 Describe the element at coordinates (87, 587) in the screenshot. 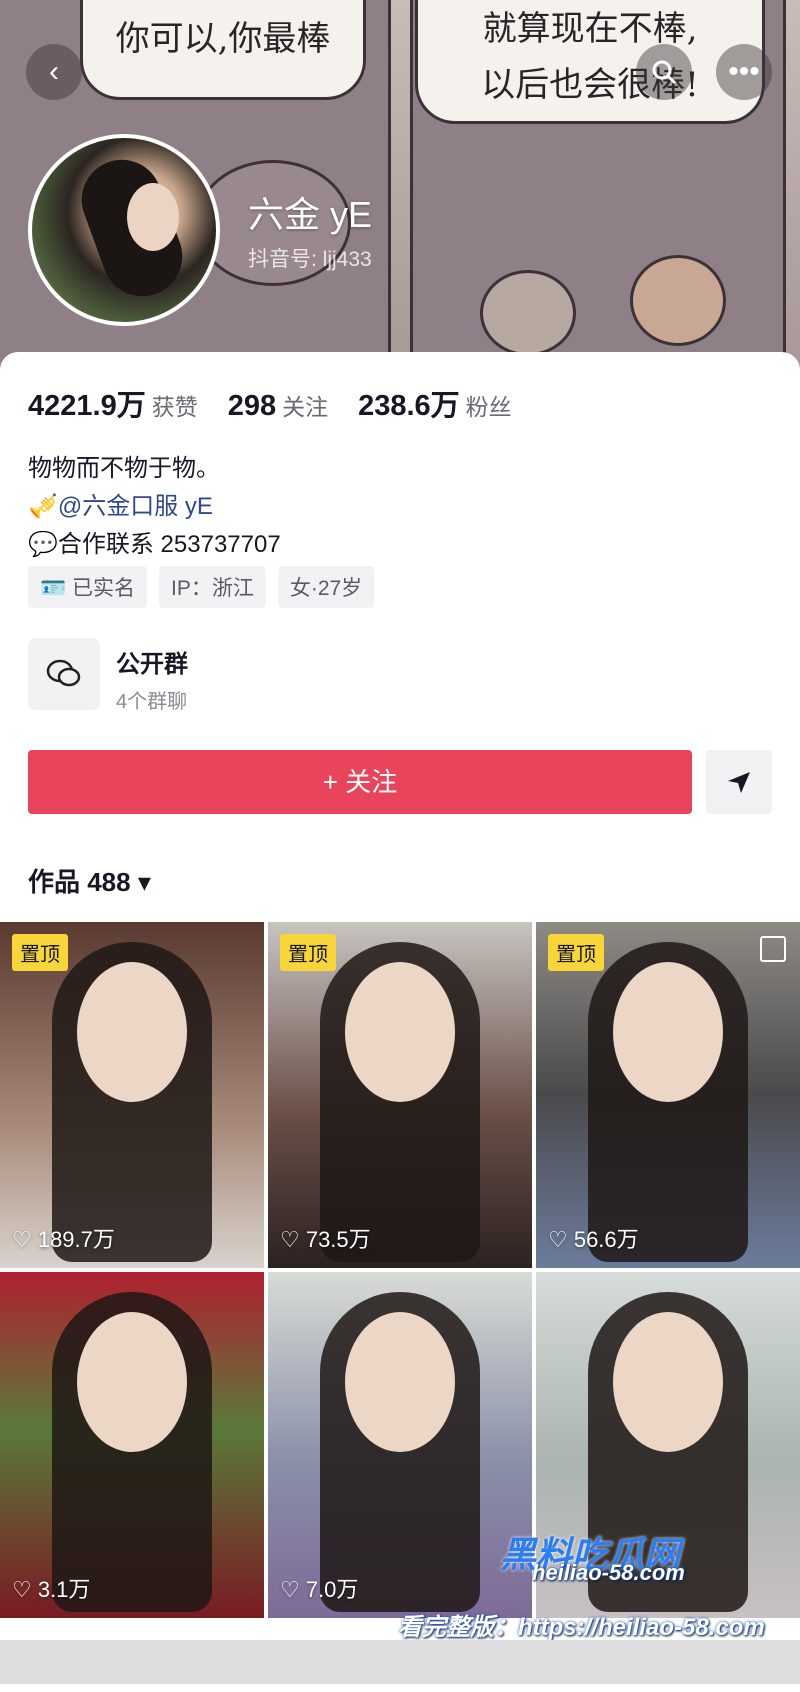

I see `tag-verified: 🪪 已实名` at that location.